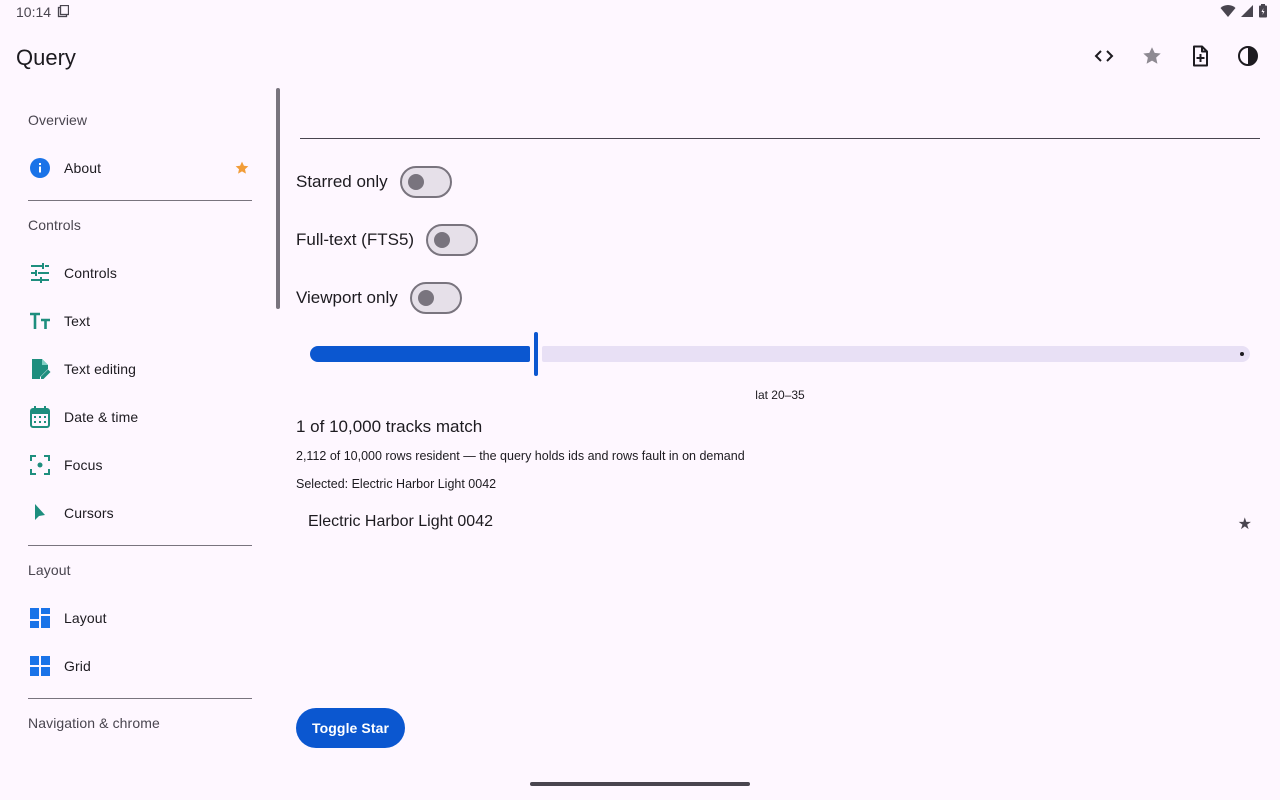  I want to click on edit-document-icon, so click(41, 369).